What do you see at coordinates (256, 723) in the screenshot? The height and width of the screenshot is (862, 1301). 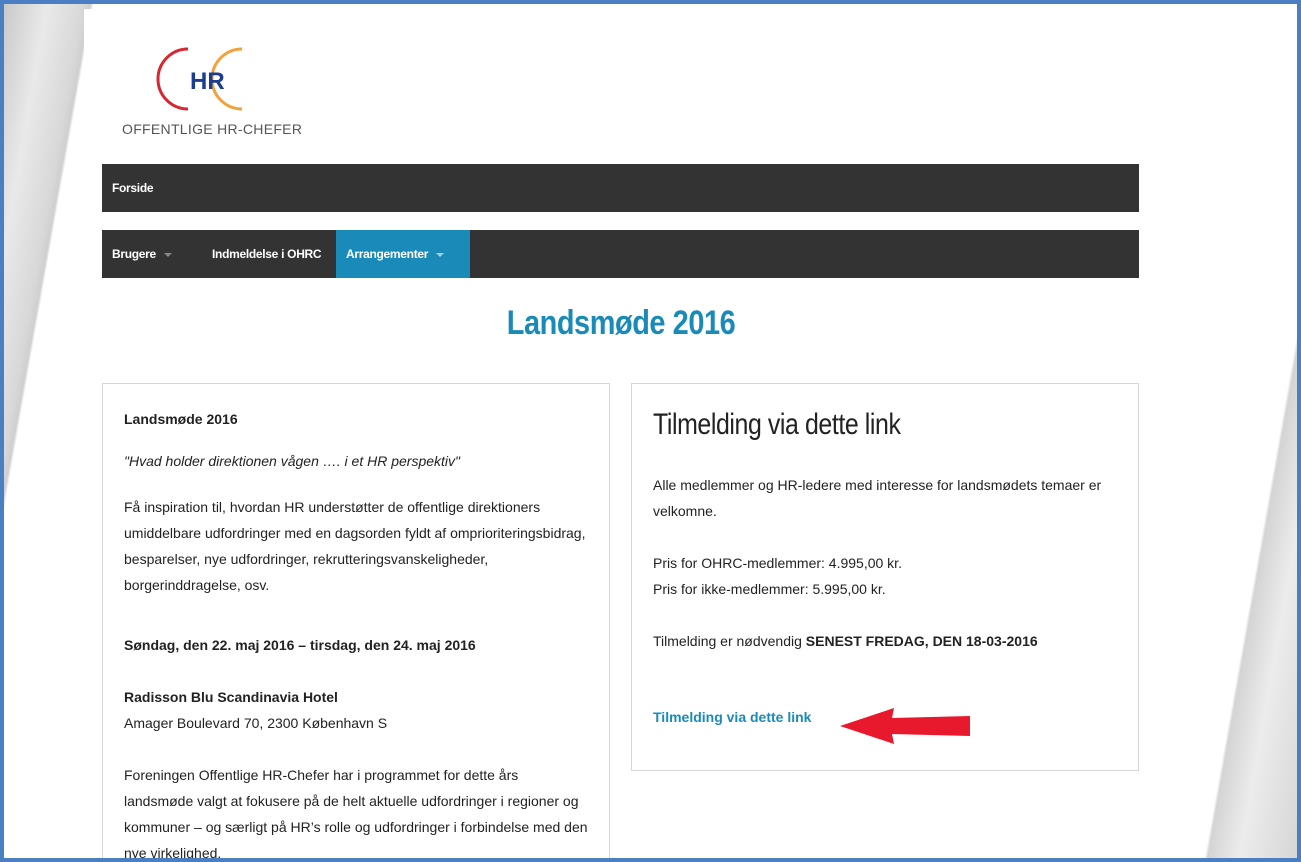 I see `venue-address: Amager Boulevard 70, 2300 København S` at bounding box center [256, 723].